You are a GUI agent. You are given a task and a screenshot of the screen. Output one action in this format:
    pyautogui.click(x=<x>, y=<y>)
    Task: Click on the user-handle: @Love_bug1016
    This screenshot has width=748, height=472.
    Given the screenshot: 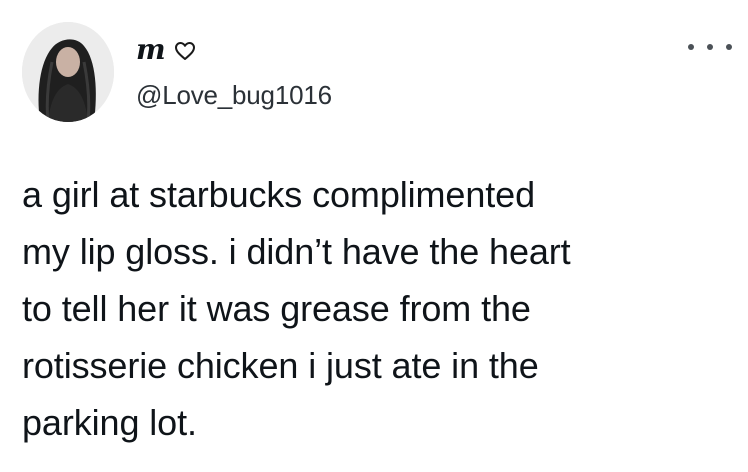 What is the action you would take?
    pyautogui.click(x=234, y=95)
    